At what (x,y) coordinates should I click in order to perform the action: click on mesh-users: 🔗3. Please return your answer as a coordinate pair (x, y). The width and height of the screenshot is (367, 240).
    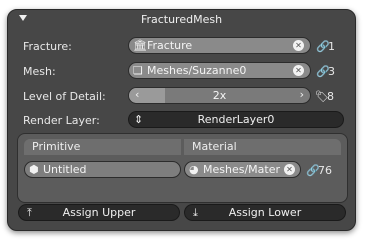
    Looking at the image, I should click on (325, 71).